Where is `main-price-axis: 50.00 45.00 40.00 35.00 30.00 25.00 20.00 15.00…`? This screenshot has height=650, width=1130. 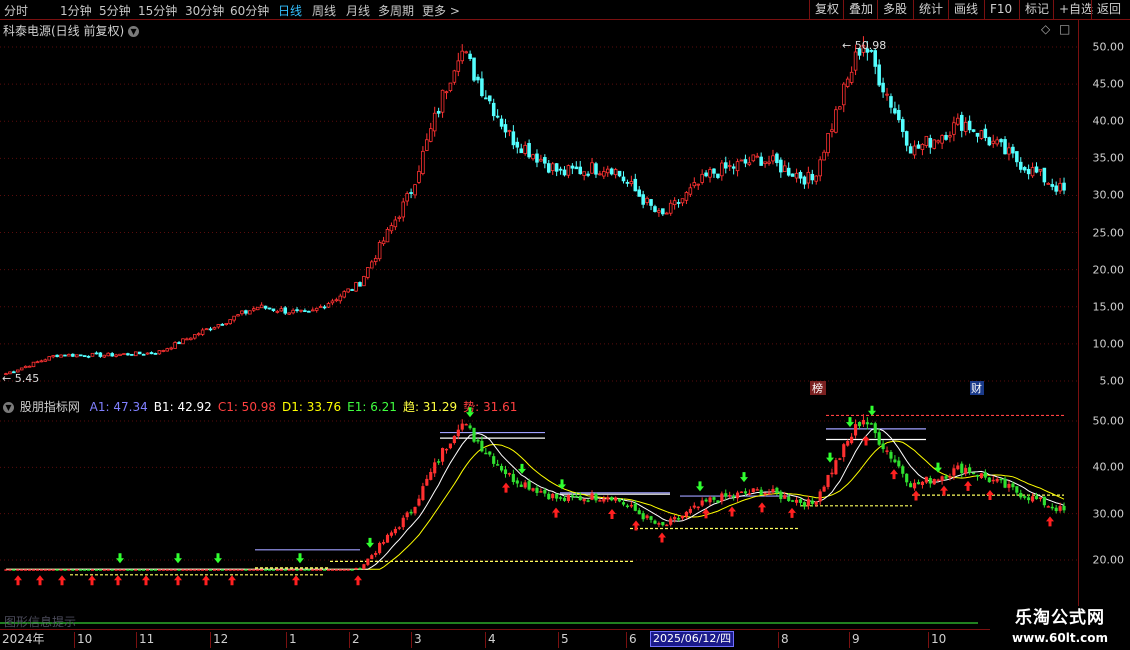 main-price-axis: 50.00 45.00 40.00 35.00 30.00 25.00 20.00 15.00… is located at coordinates (1104, 208).